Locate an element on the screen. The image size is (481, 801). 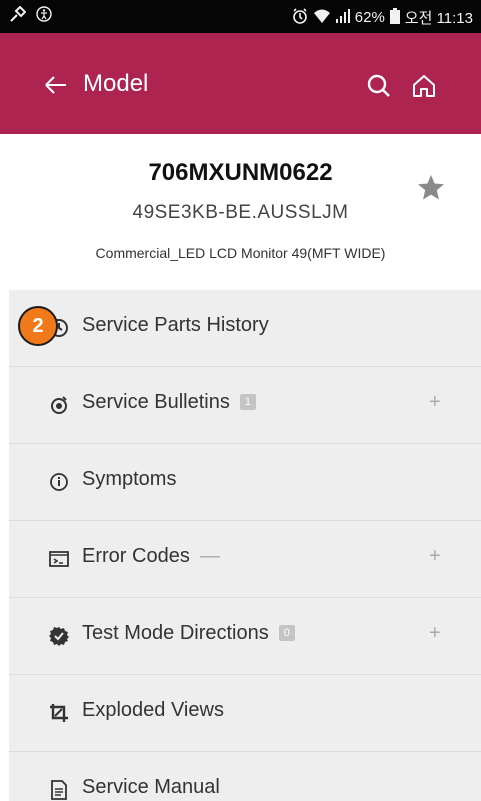
info-icon is located at coordinates (59, 482).